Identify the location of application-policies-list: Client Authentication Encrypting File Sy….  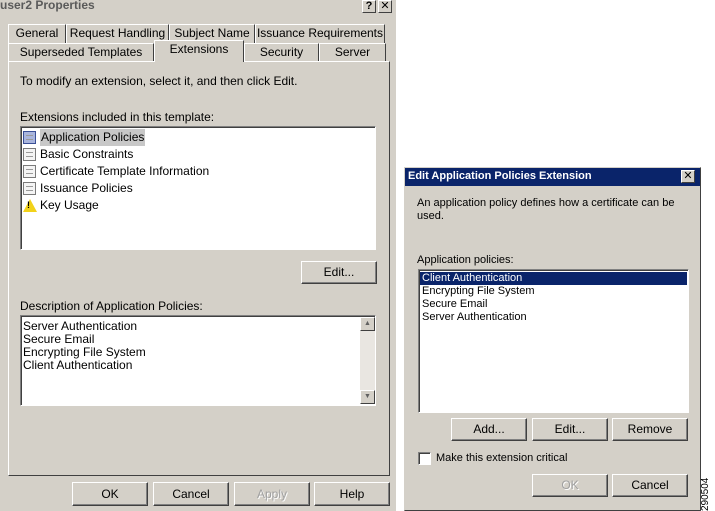
(553, 341).